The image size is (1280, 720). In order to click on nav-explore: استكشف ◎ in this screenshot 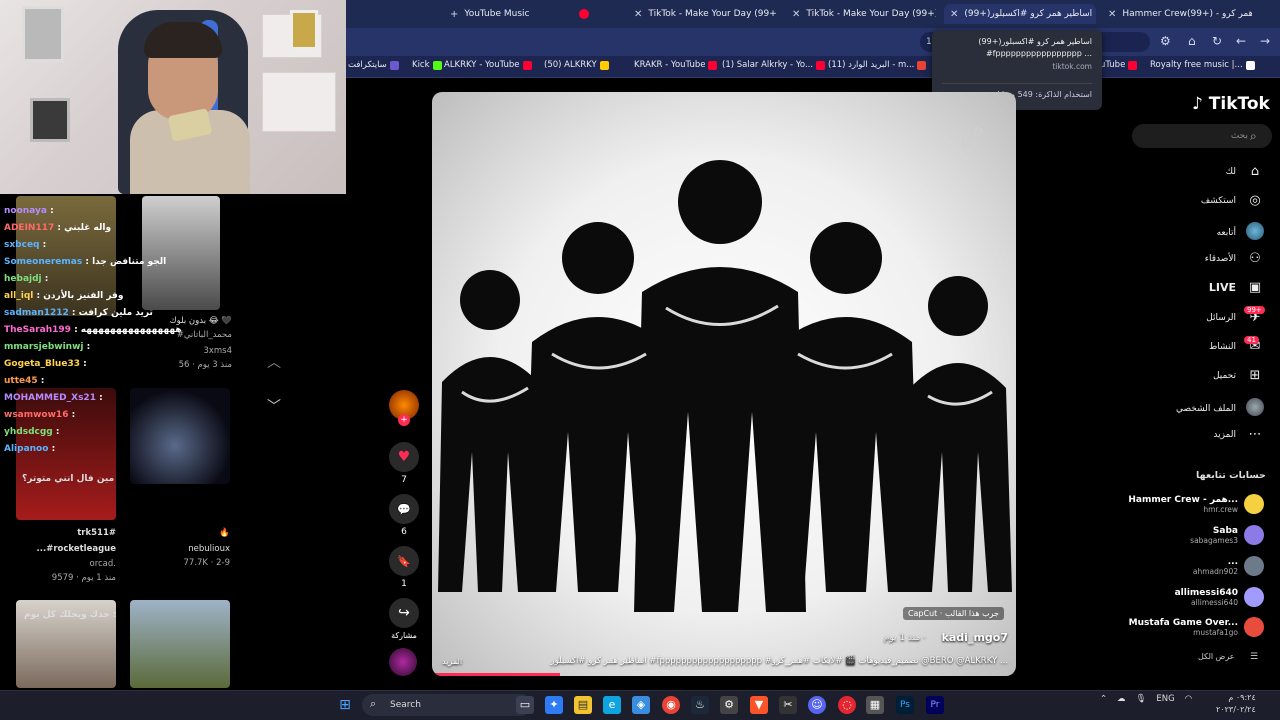, I will do `click(1232, 200)`.